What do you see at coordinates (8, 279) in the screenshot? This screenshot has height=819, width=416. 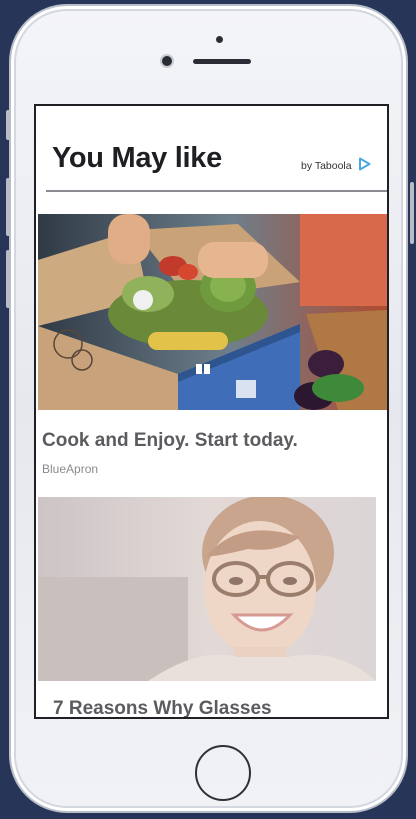 I see `volume-down-button` at bounding box center [8, 279].